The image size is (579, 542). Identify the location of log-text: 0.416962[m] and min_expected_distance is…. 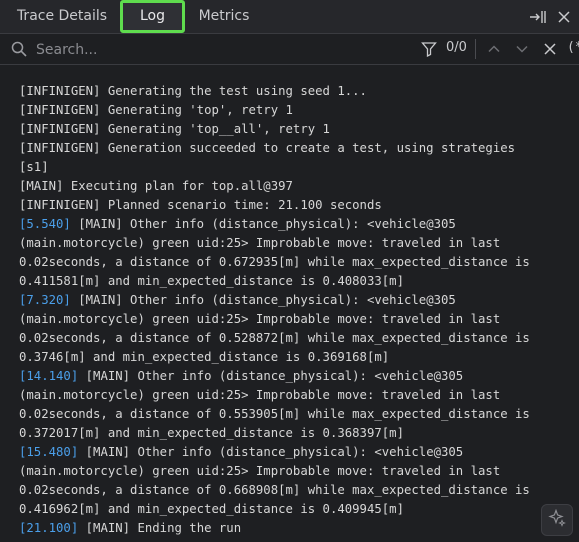
(211, 509).